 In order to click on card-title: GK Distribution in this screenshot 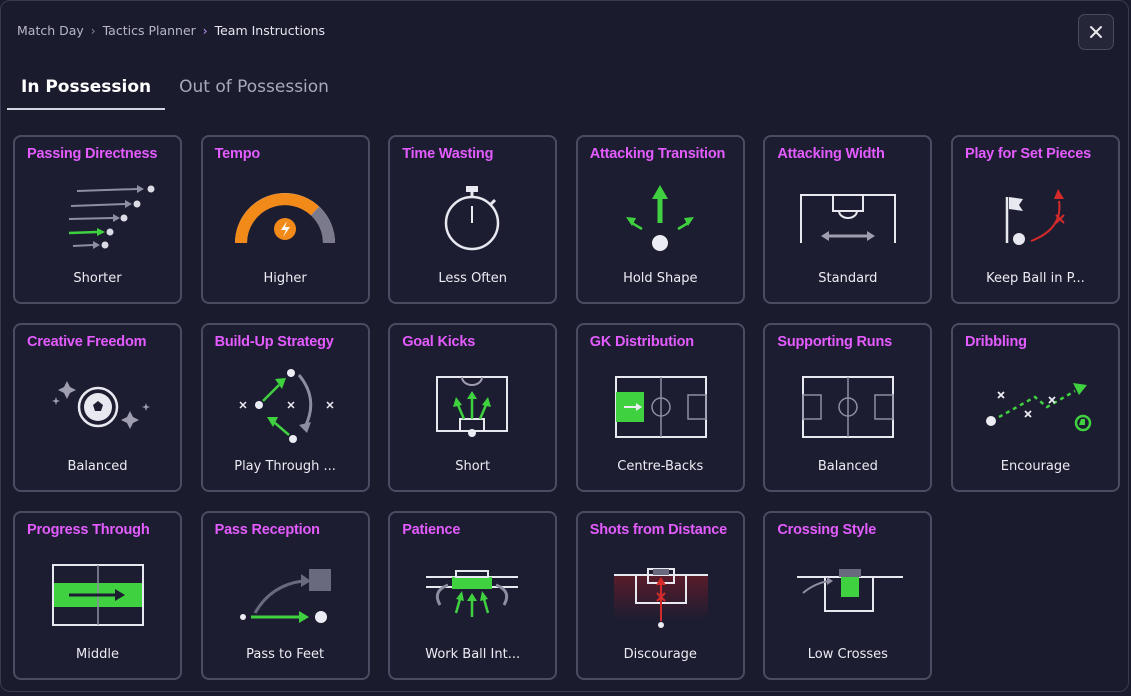, I will do `click(641, 342)`.